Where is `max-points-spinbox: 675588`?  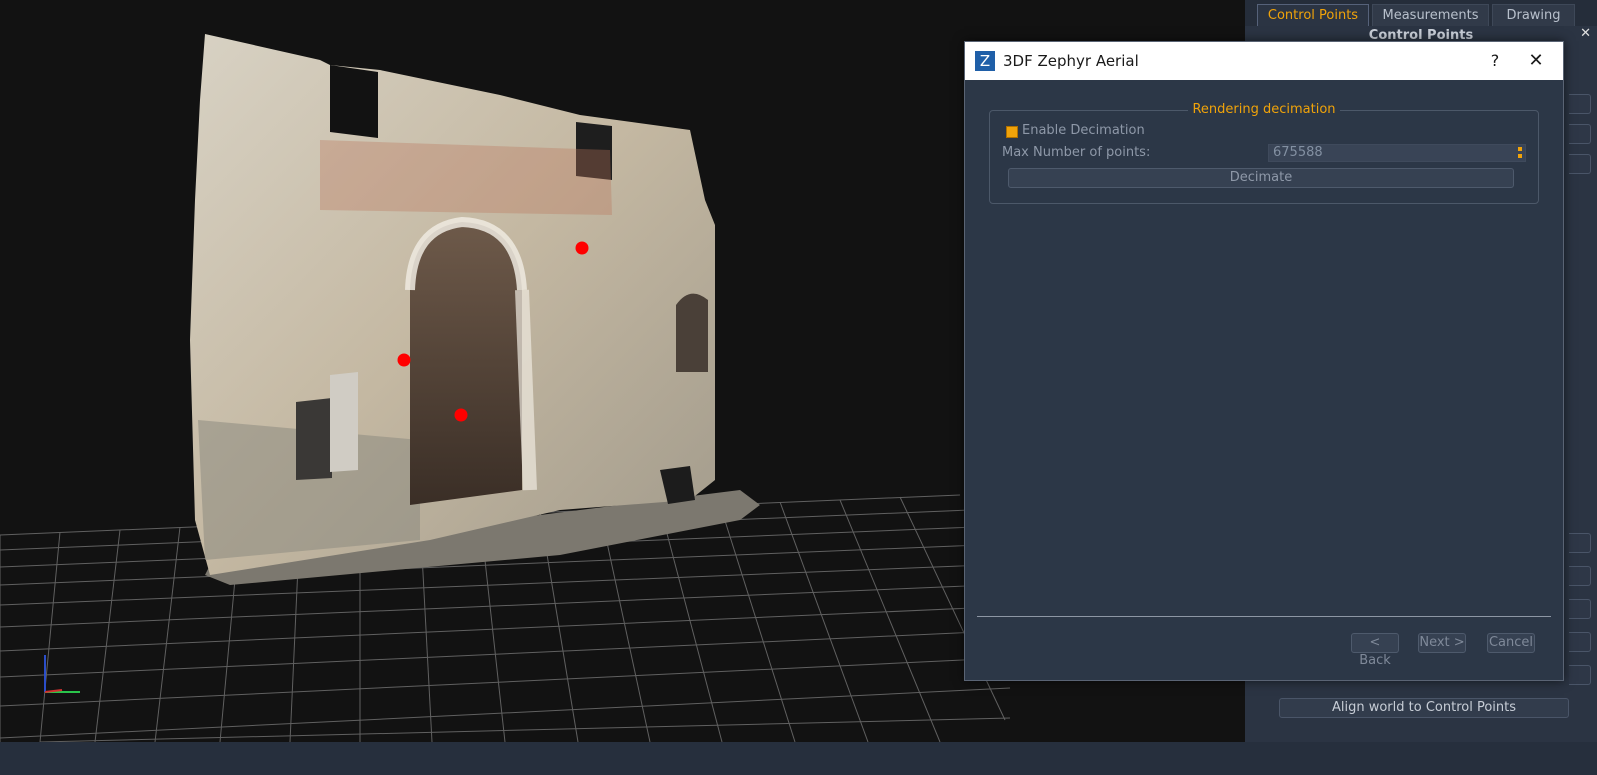 max-points-spinbox: 675588 is located at coordinates (1397, 153).